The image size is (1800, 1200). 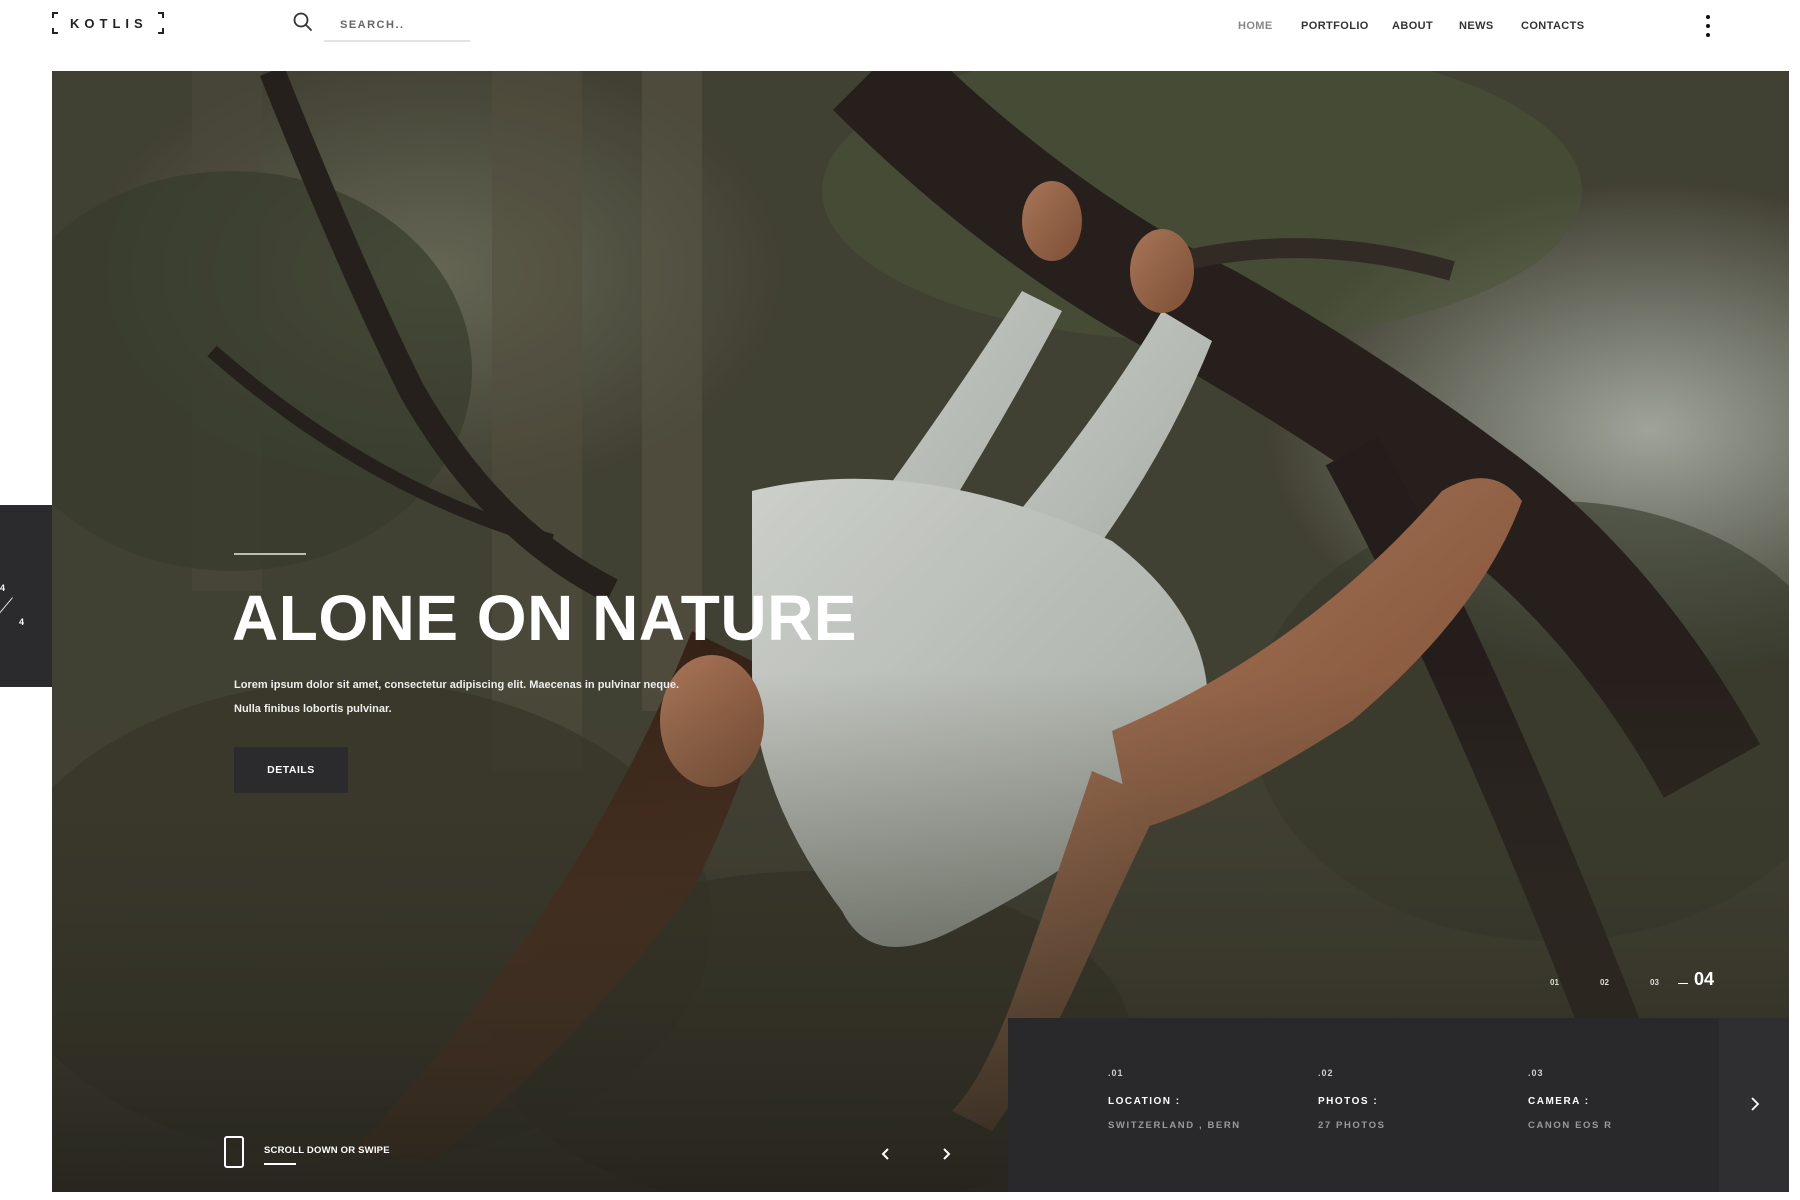 What do you see at coordinates (1683, 983) in the screenshot?
I see `slide-current-dash` at bounding box center [1683, 983].